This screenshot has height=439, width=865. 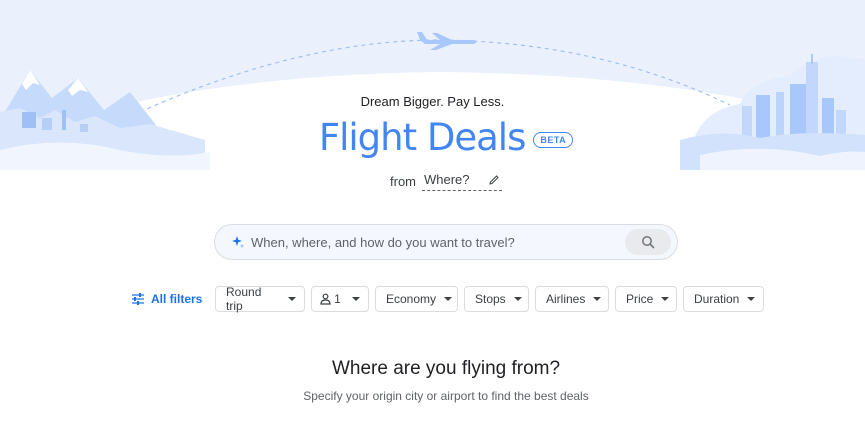 I want to click on airlines-dropdown: Airlines, so click(x=572, y=299).